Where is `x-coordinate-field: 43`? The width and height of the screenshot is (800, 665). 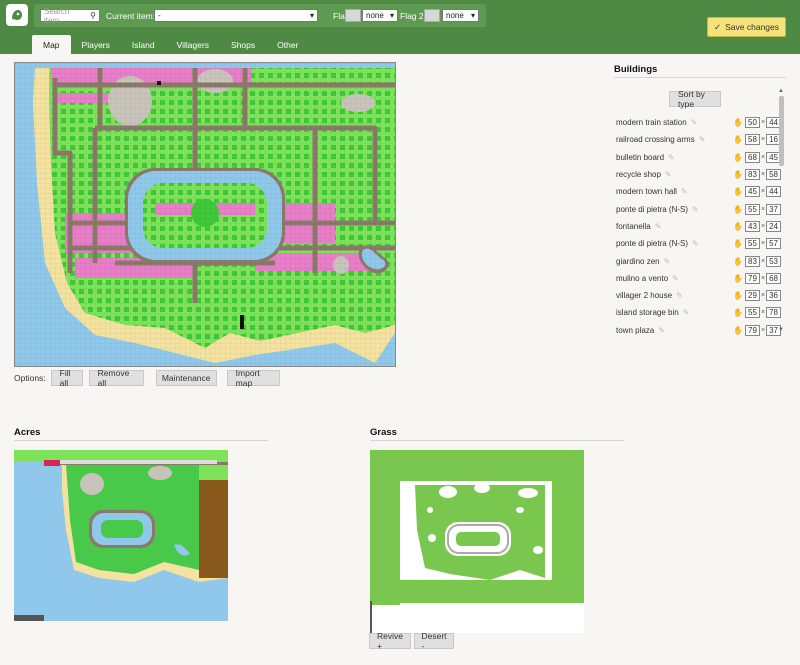 x-coordinate-field: 43 is located at coordinates (752, 226).